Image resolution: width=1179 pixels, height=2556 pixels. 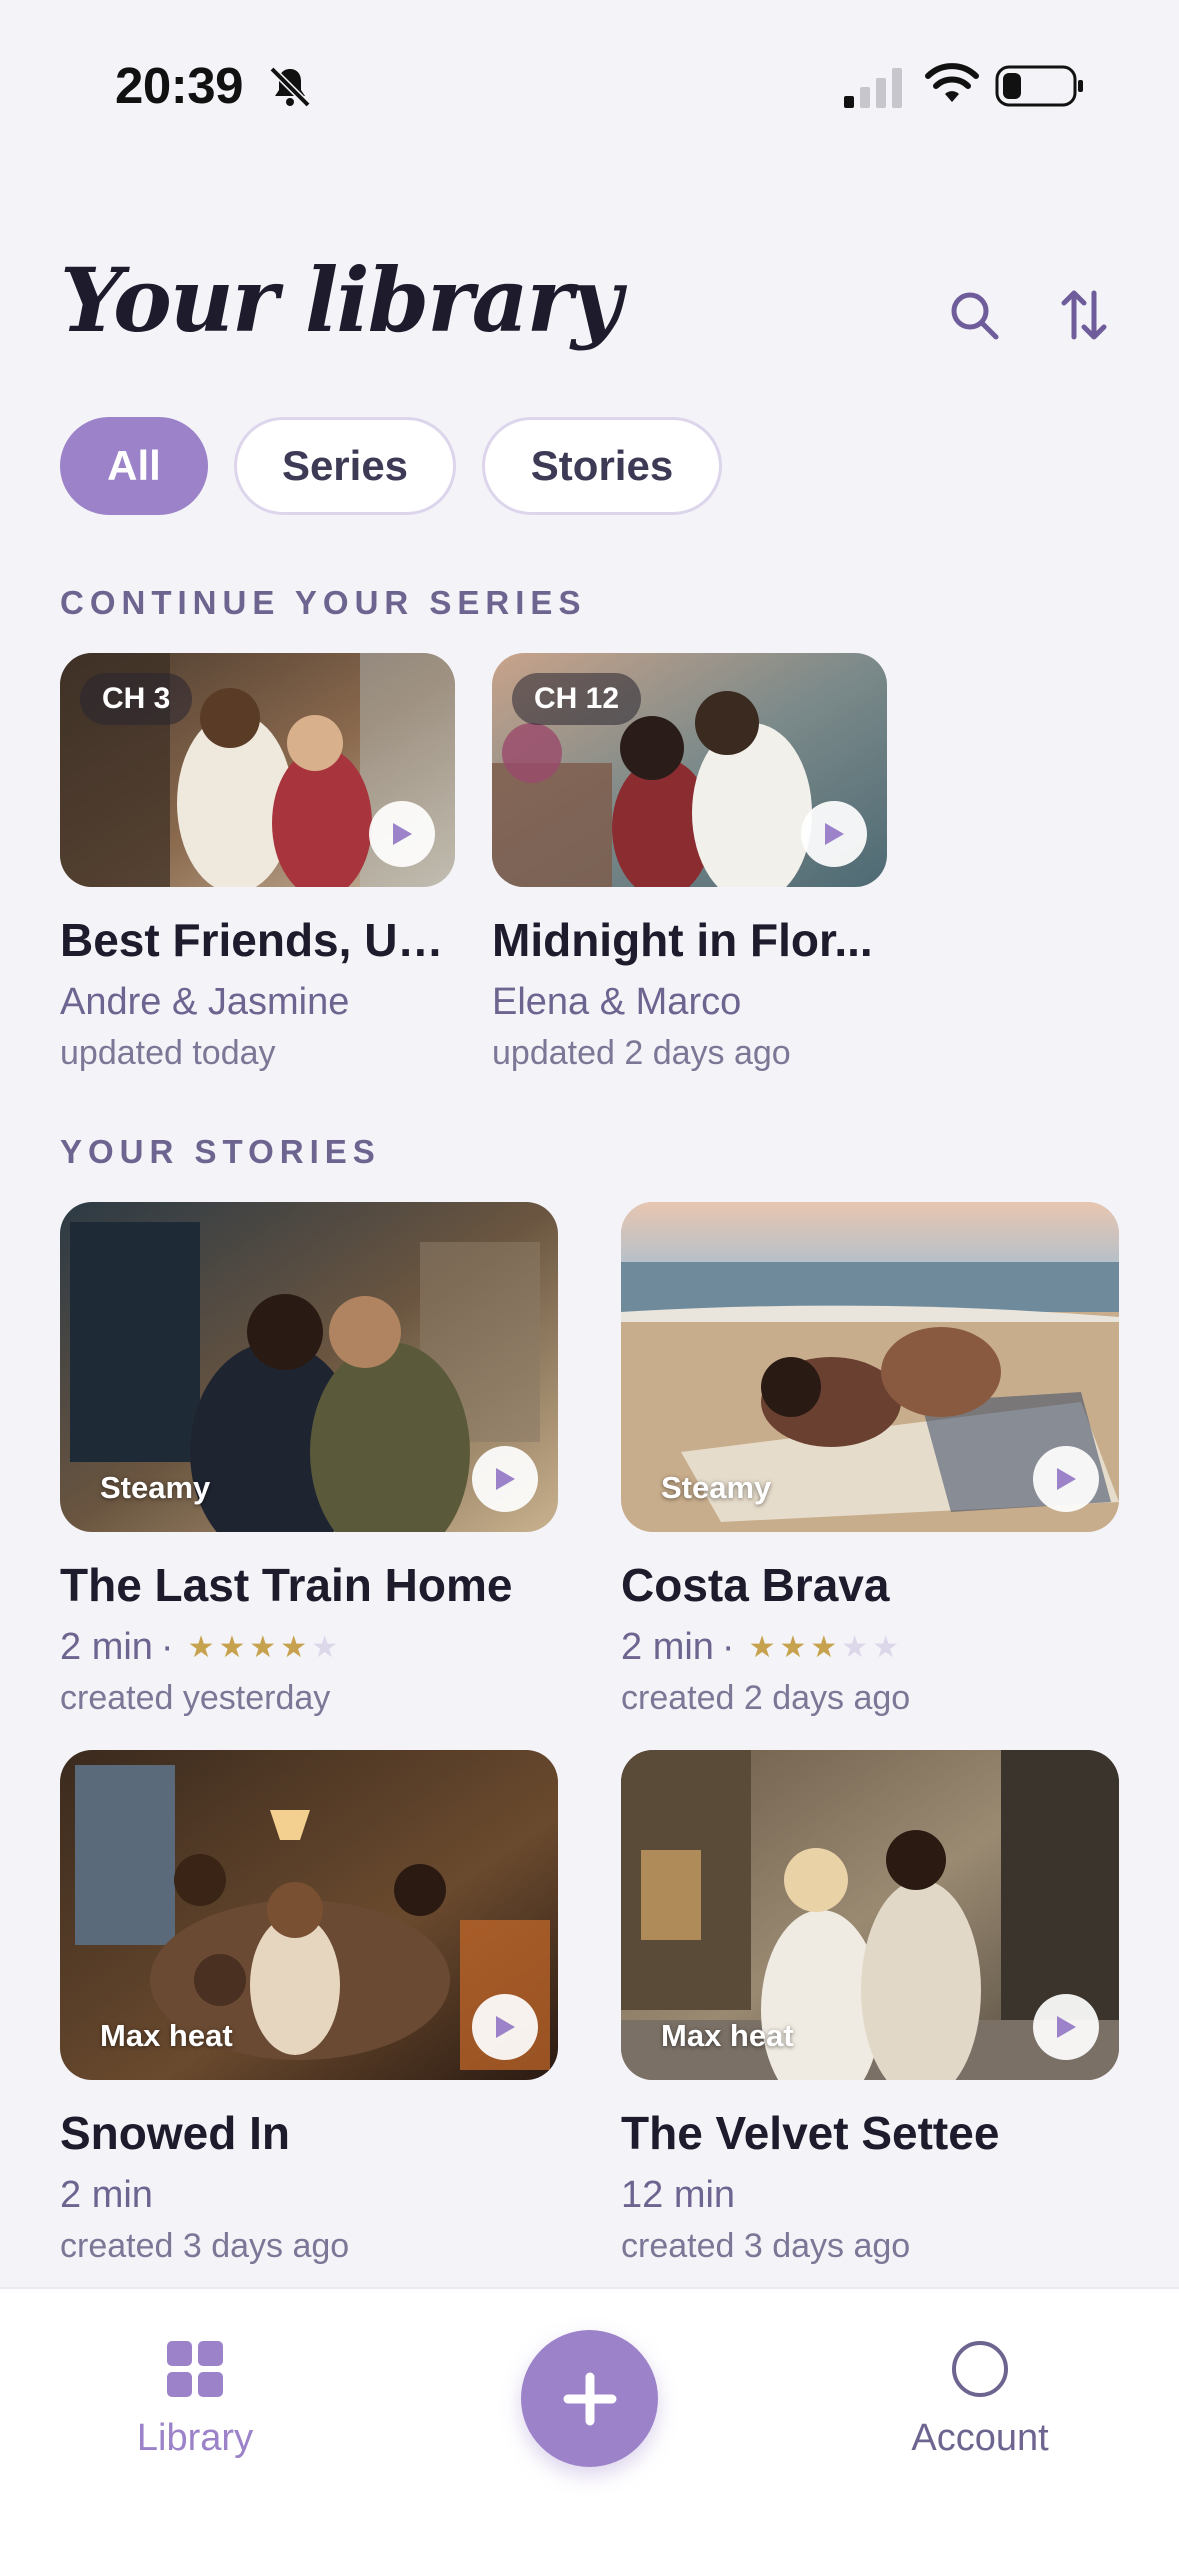 I want to click on create-button, so click(x=589, y=2398).